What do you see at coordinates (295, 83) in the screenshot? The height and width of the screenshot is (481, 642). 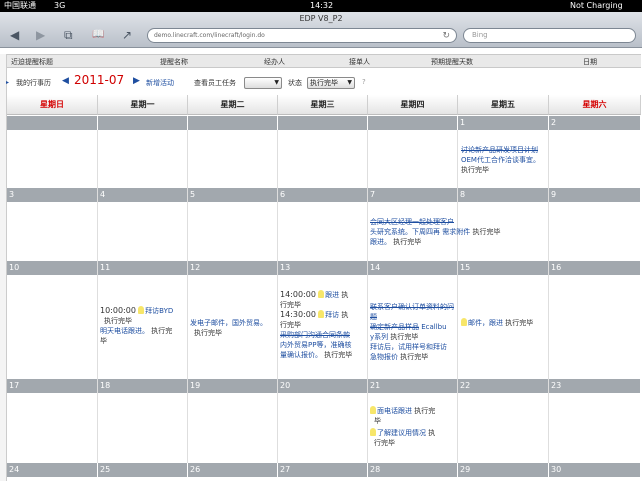 I see `status-label: 状态` at bounding box center [295, 83].